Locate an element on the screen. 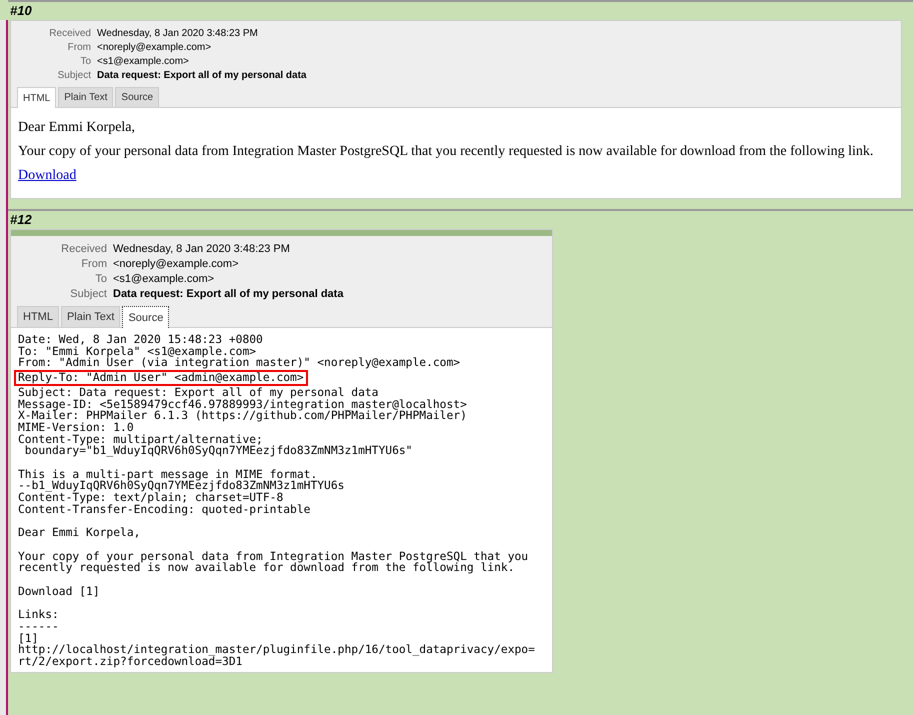  source-line: Links: is located at coordinates (38, 615).